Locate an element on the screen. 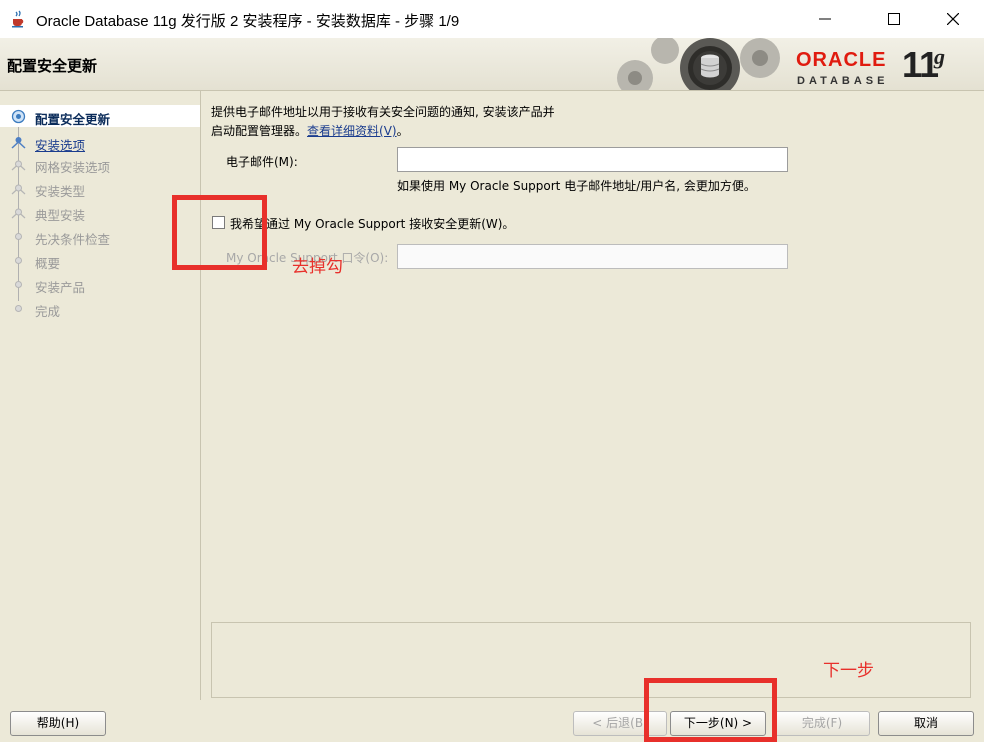  maximize-button is located at coordinates (894, 19).